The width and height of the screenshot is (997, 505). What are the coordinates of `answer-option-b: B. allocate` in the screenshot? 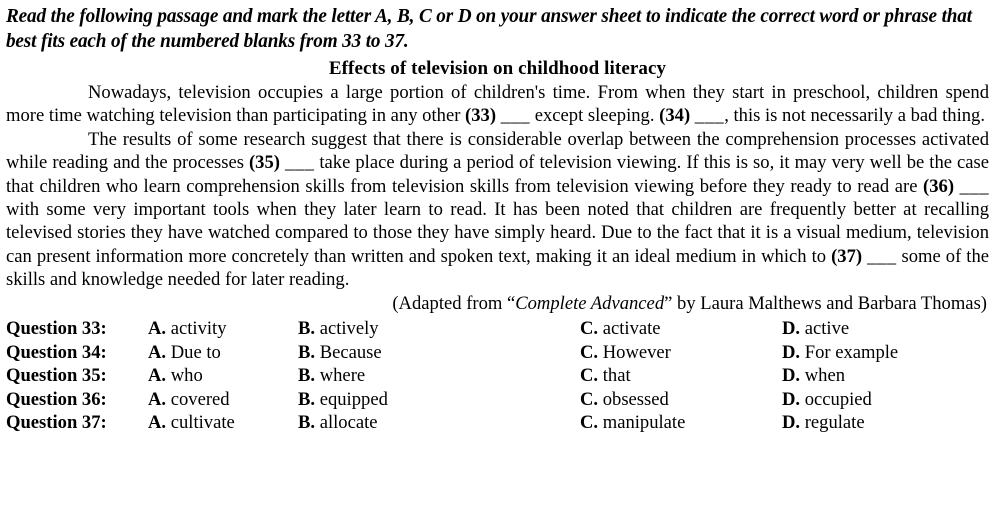 It's located at (338, 423).